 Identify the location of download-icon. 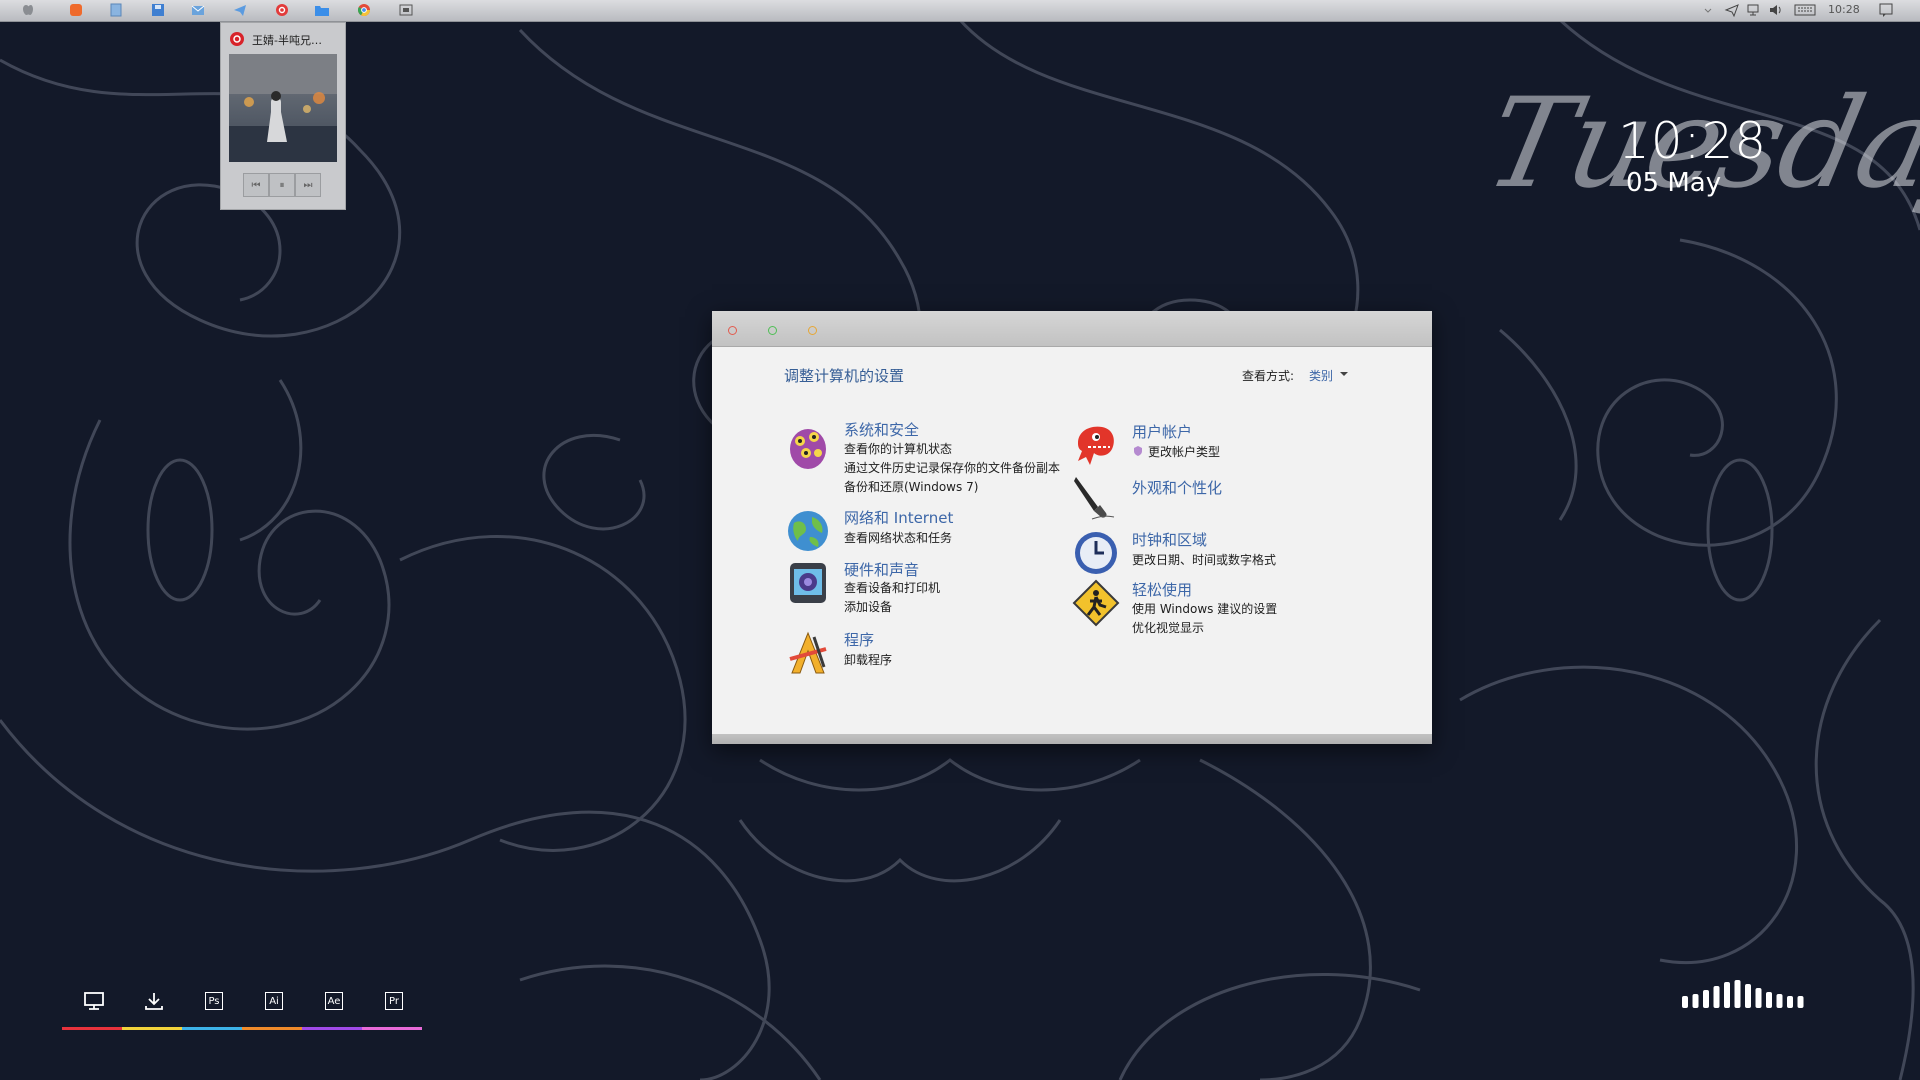
(154, 1001).